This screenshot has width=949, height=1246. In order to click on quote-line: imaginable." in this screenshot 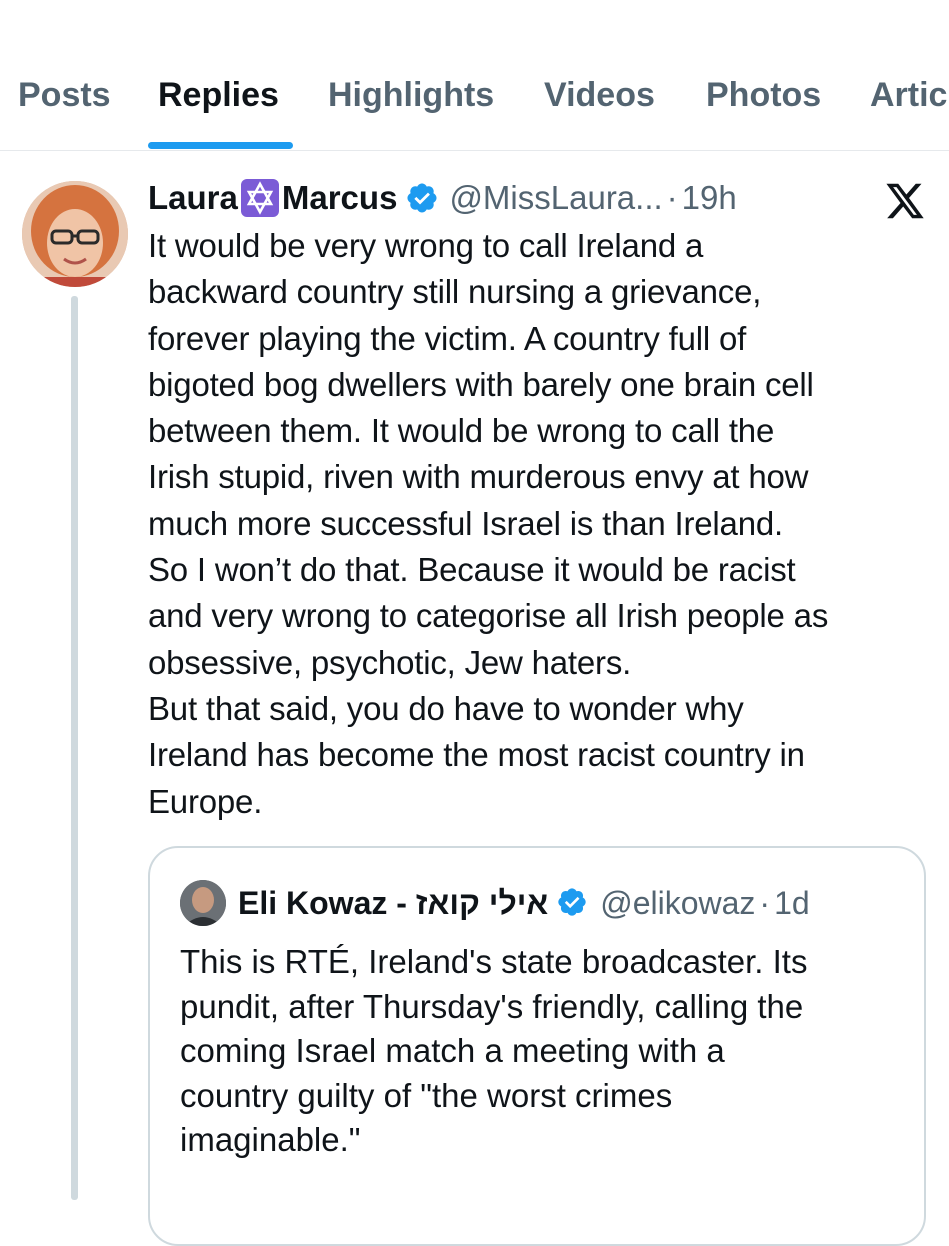, I will do `click(270, 1139)`.